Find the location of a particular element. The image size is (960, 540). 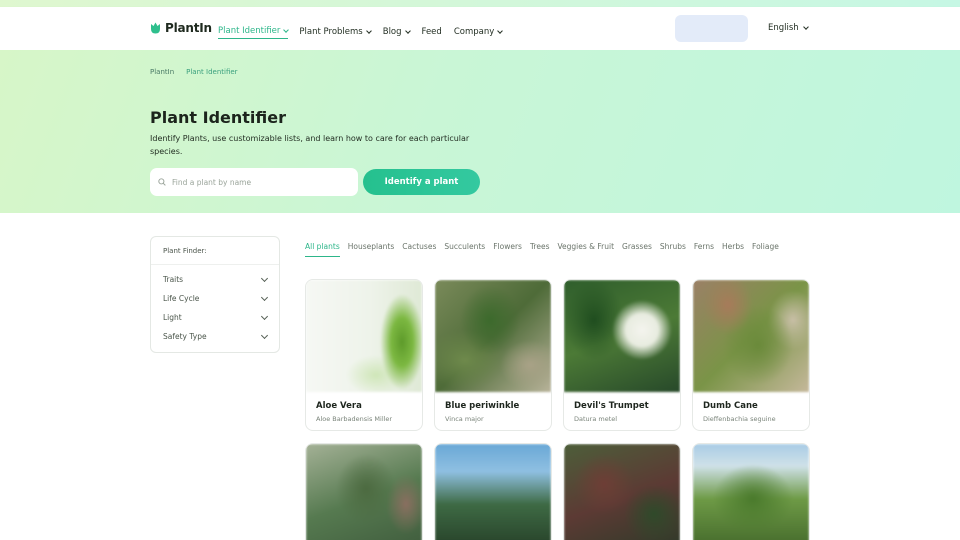

tab-all-plants: All plants is located at coordinates (322, 249).